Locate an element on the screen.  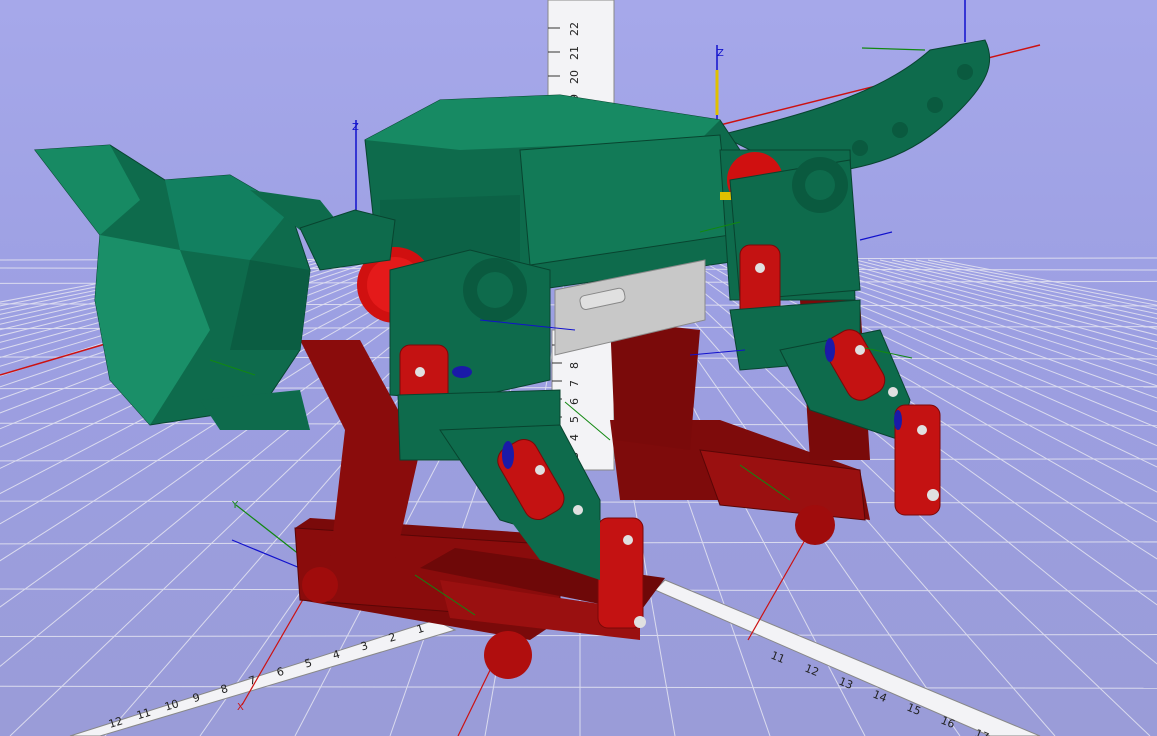
ruler-tick-label: 20 is located at coordinates (574, 77).